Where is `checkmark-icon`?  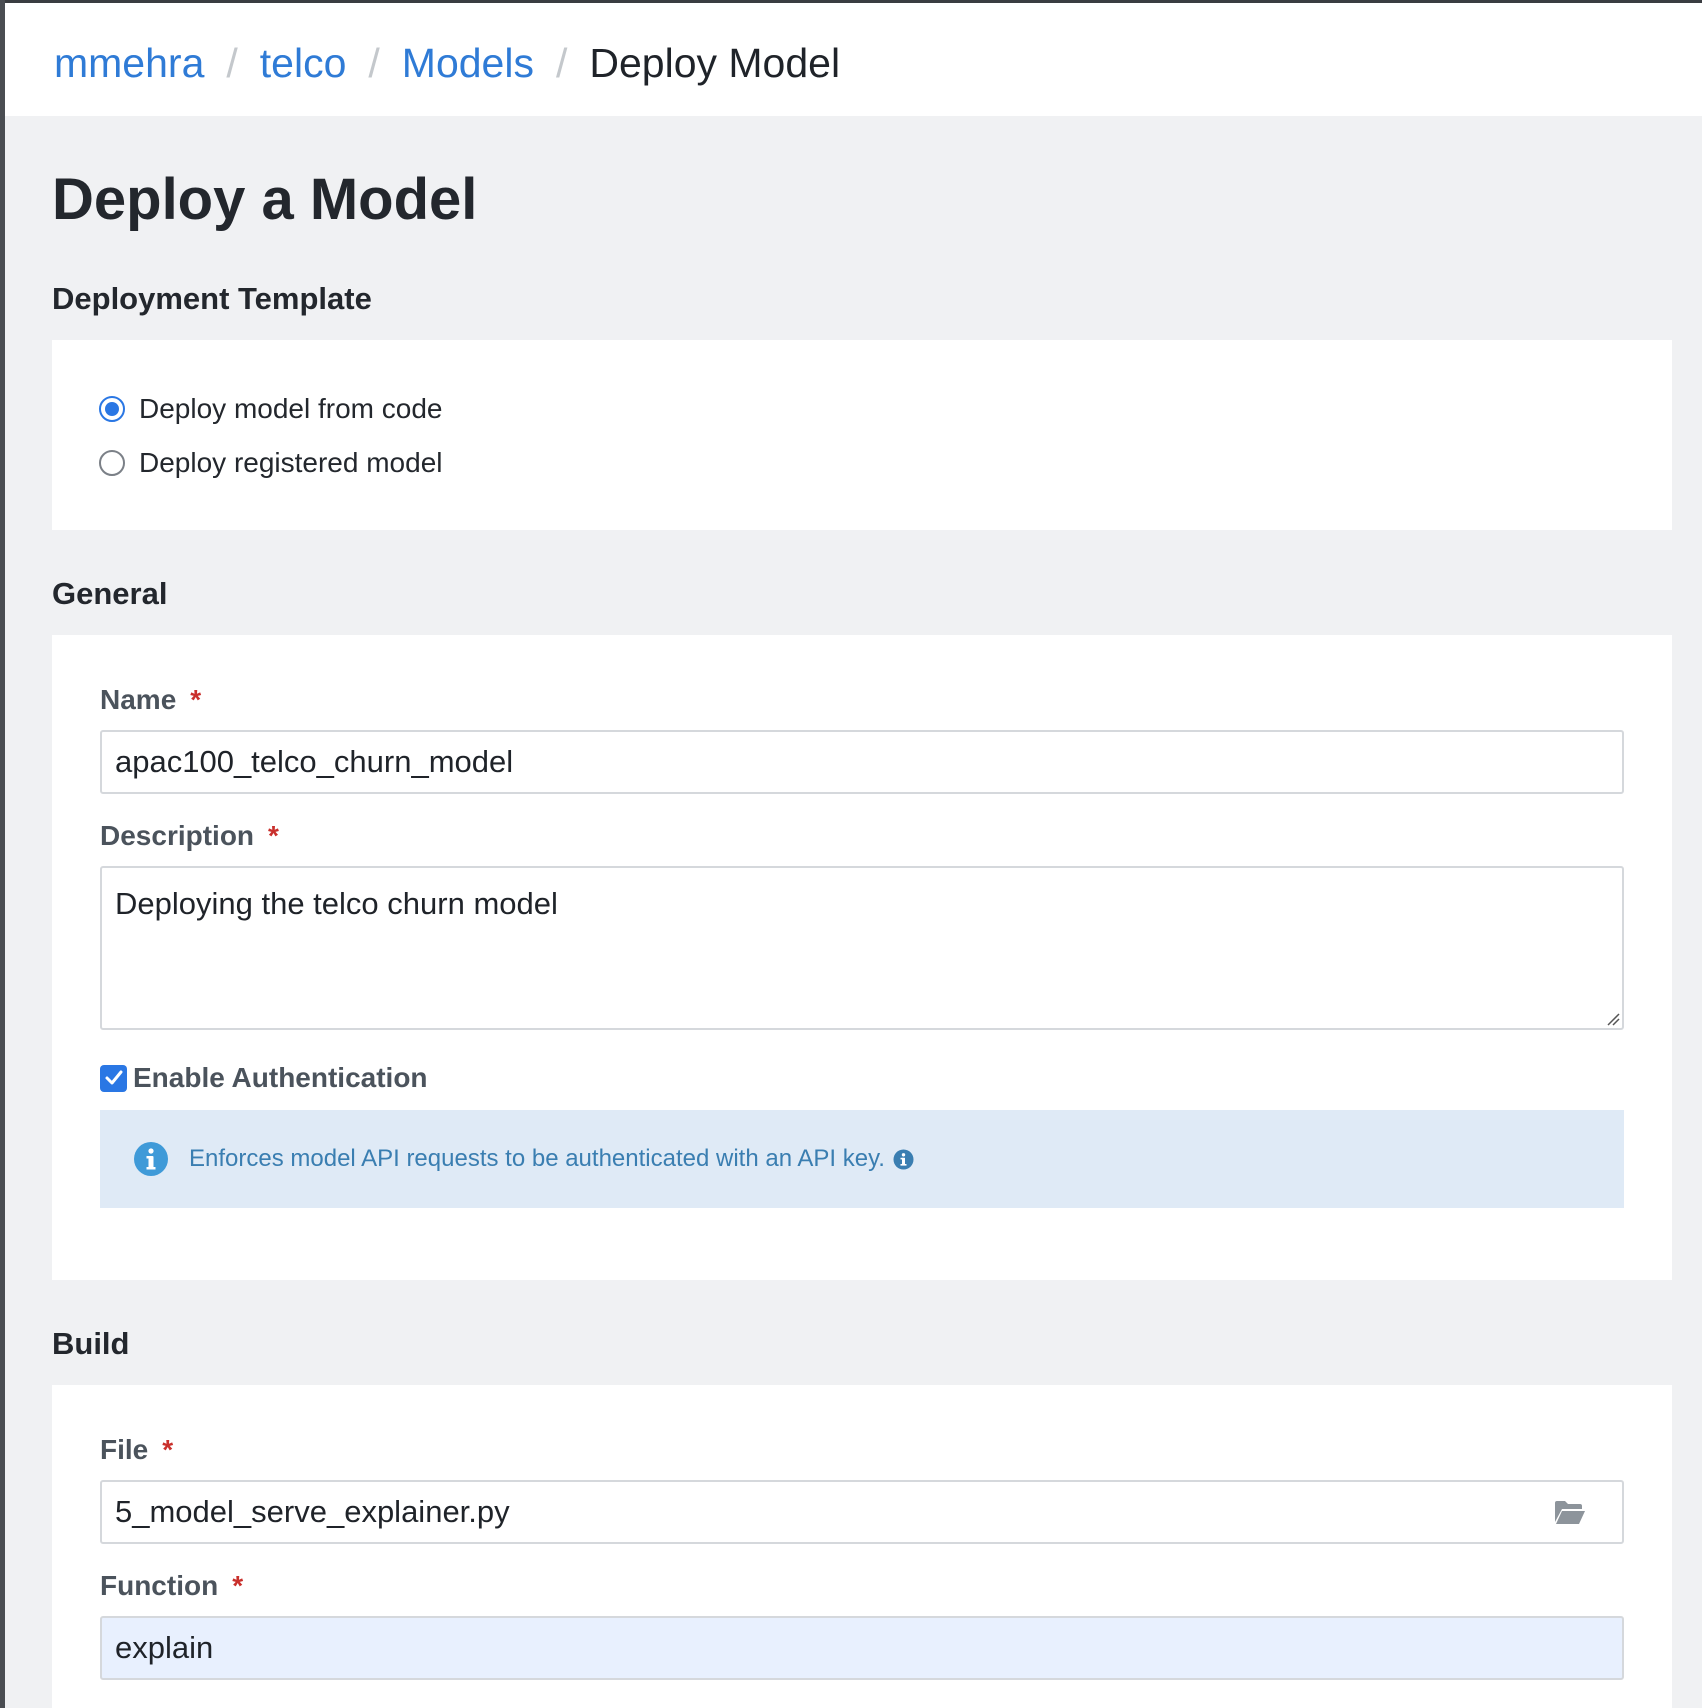 checkmark-icon is located at coordinates (113, 1077).